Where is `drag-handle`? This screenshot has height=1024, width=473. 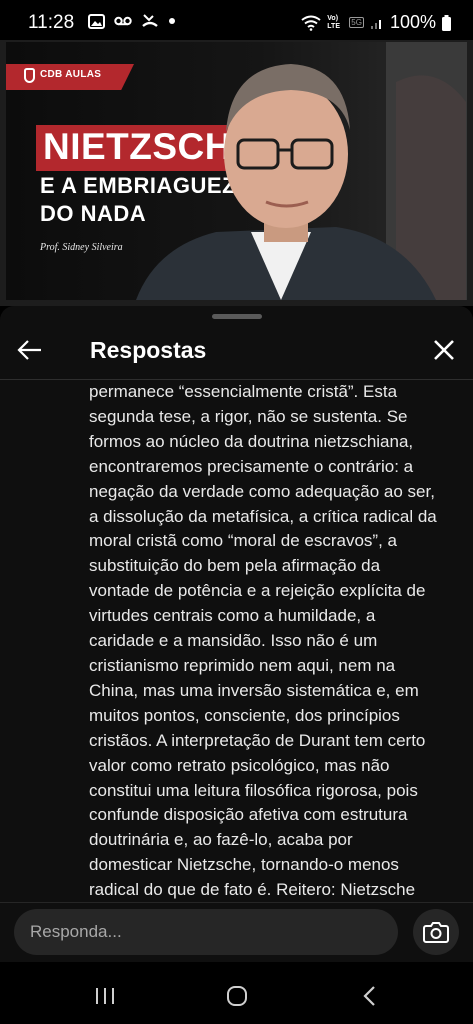
drag-handle is located at coordinates (237, 316).